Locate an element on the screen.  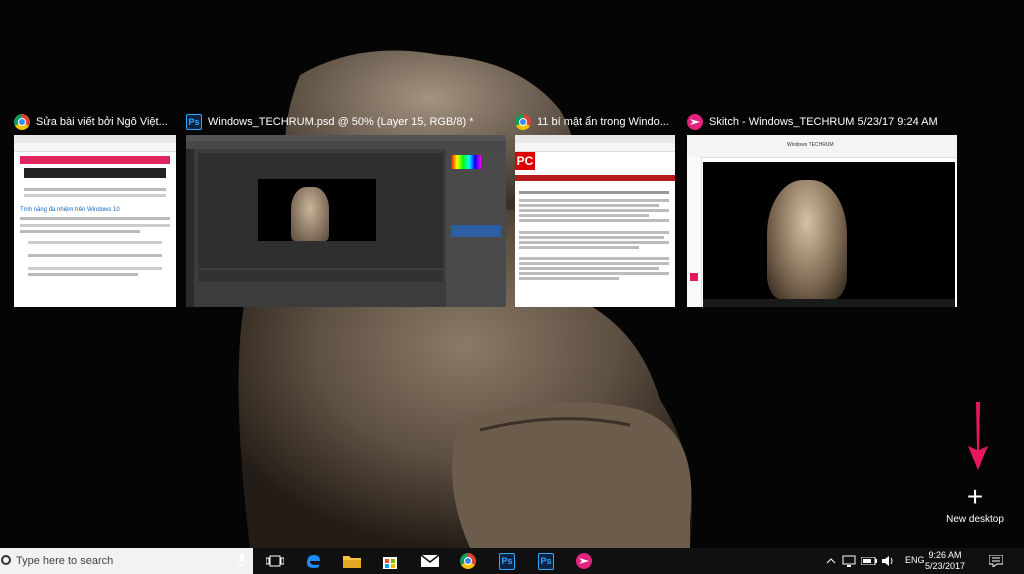
battery-icon is located at coordinates (869, 561).